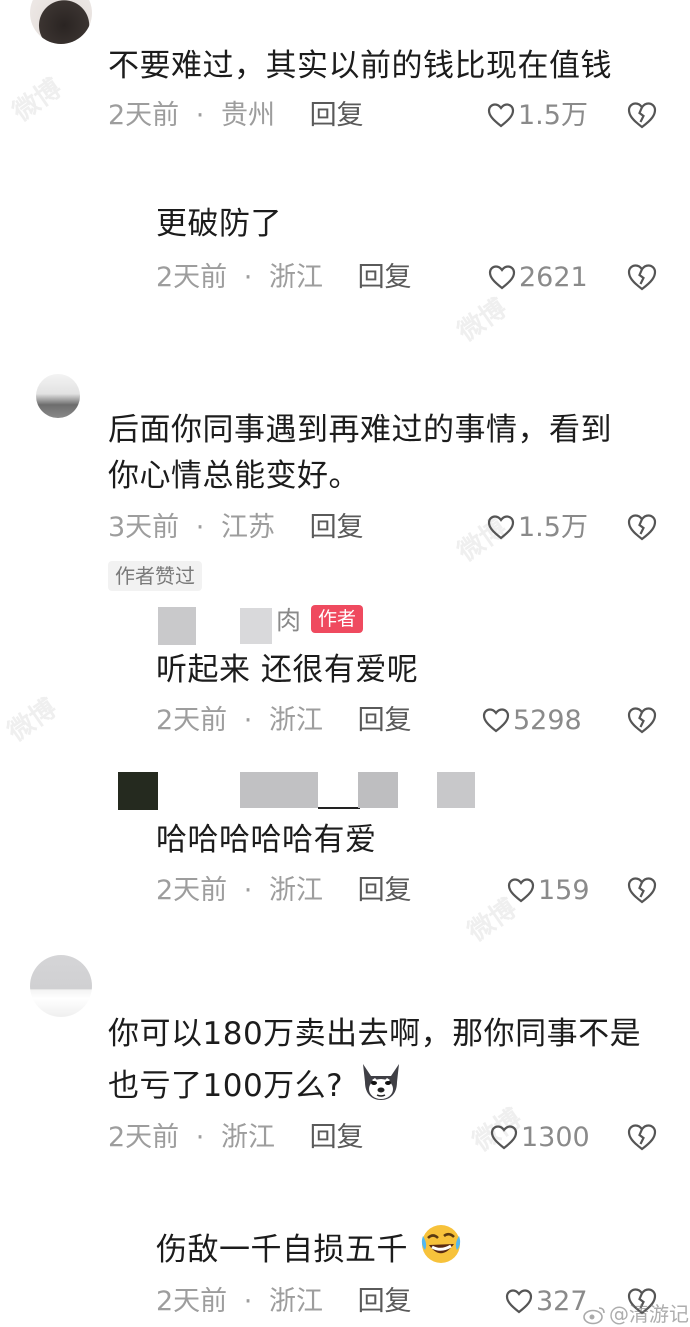 This screenshot has width=690, height=1327. What do you see at coordinates (337, 619) in the screenshot?
I see `author-tag: 作者` at bounding box center [337, 619].